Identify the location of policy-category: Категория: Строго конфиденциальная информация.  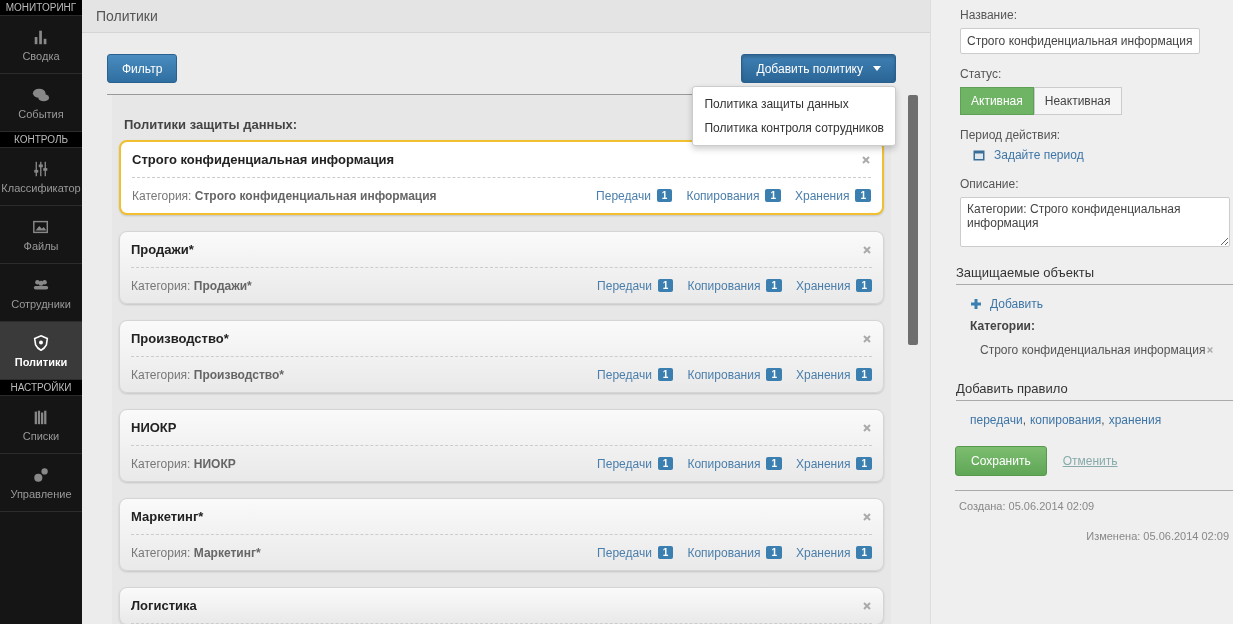
(284, 195).